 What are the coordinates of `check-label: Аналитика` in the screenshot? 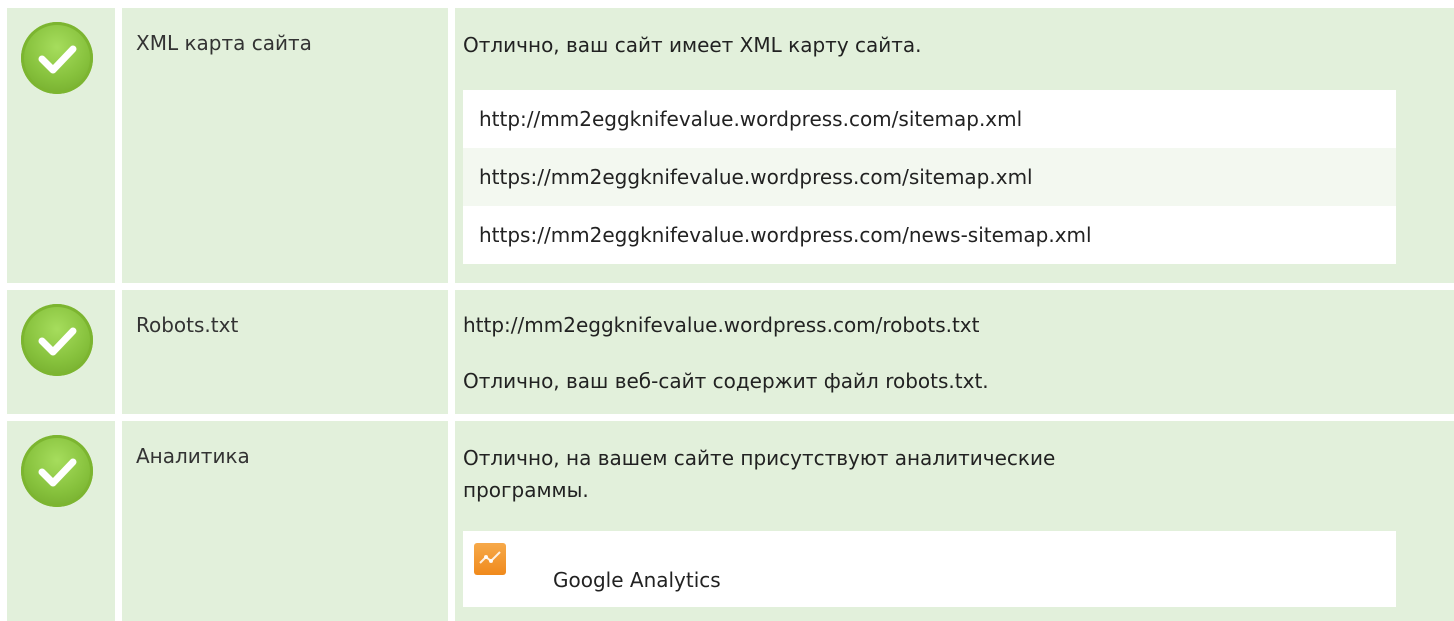 It's located at (193, 456).